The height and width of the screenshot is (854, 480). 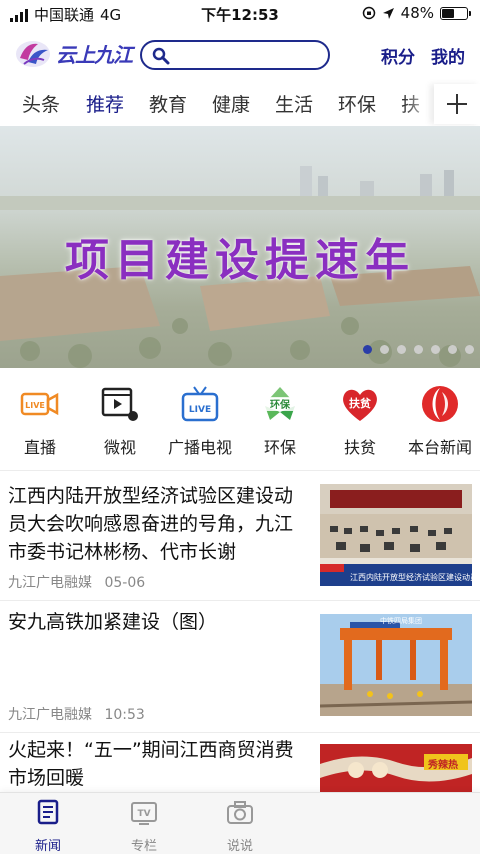 I want to click on banner-title: 项目建设提速年, so click(x=240, y=260).